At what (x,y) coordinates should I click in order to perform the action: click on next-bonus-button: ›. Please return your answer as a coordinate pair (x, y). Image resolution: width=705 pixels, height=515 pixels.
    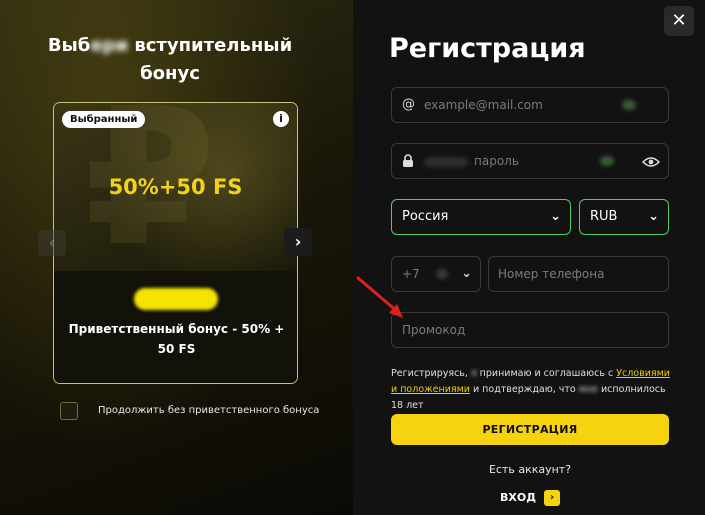
    Looking at the image, I should click on (298, 242).